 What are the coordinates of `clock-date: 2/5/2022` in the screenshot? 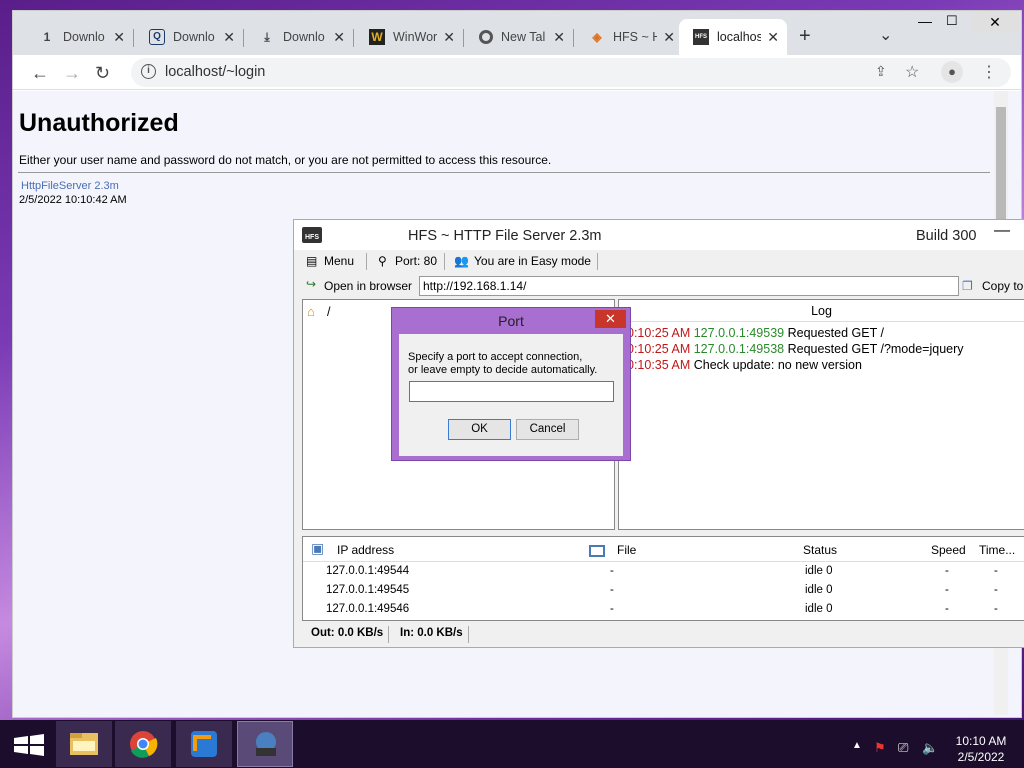 It's located at (981, 757).